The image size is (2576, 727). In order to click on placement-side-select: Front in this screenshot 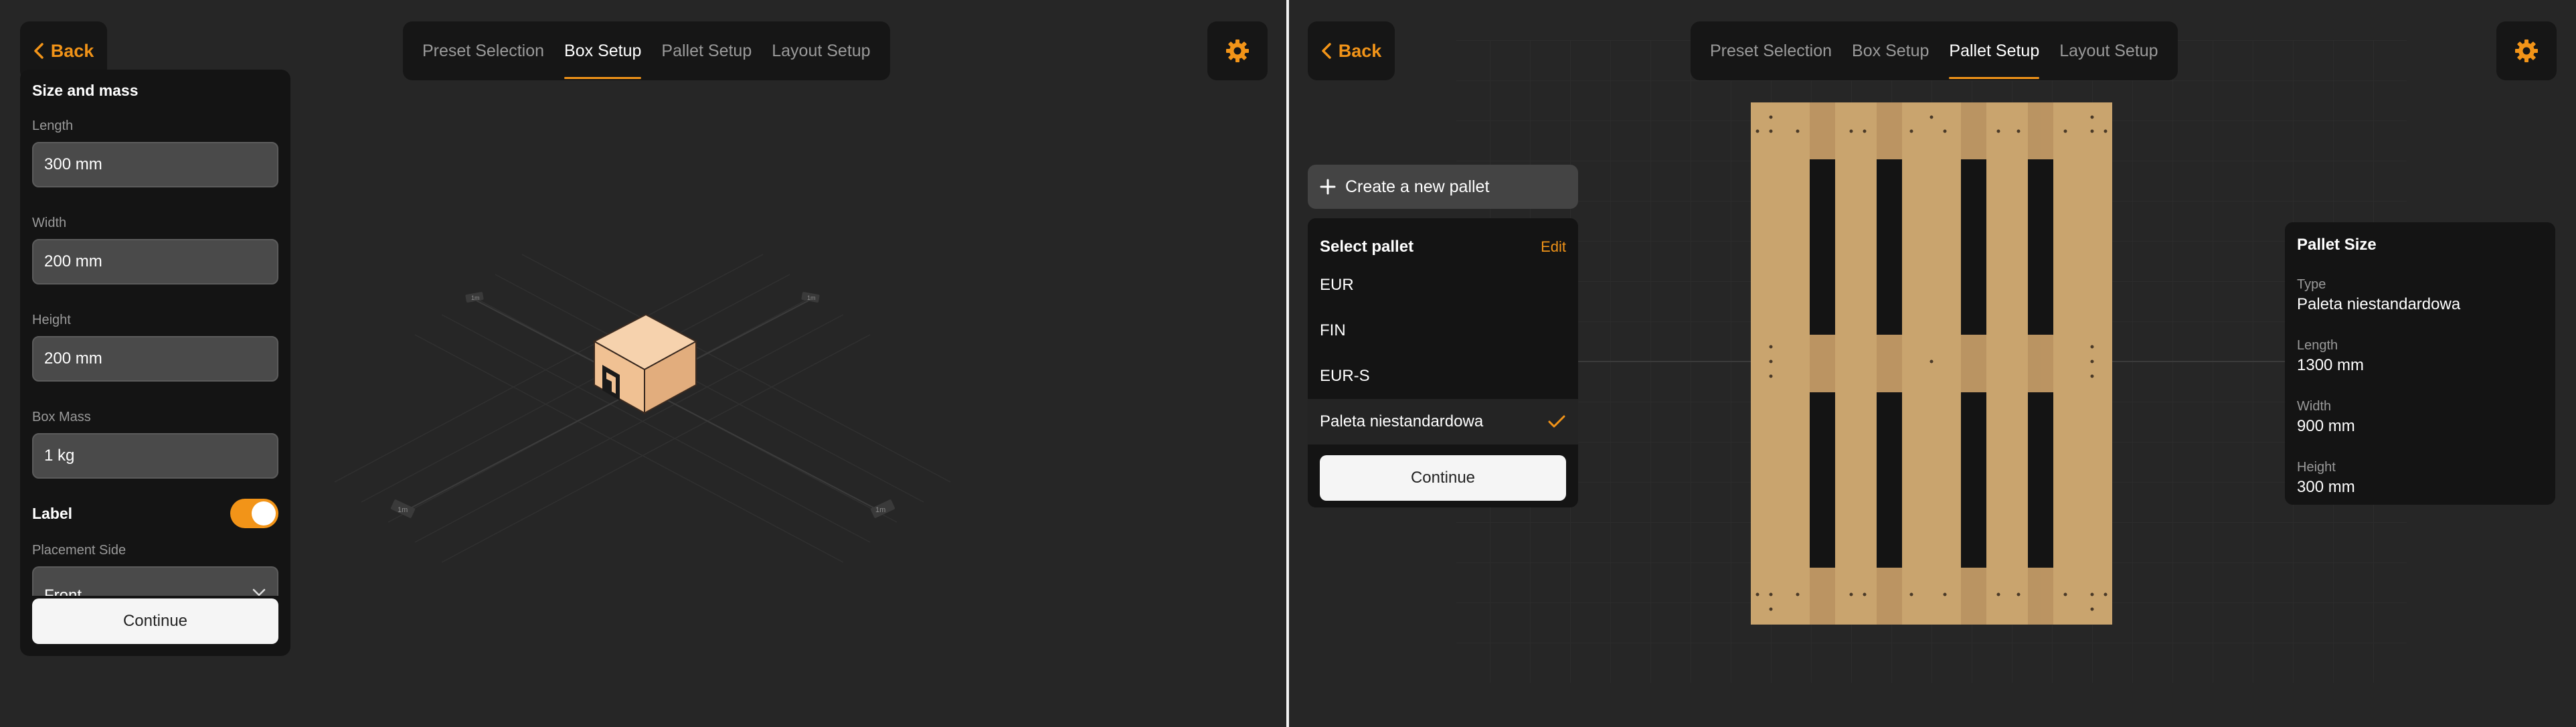, I will do `click(155, 581)`.